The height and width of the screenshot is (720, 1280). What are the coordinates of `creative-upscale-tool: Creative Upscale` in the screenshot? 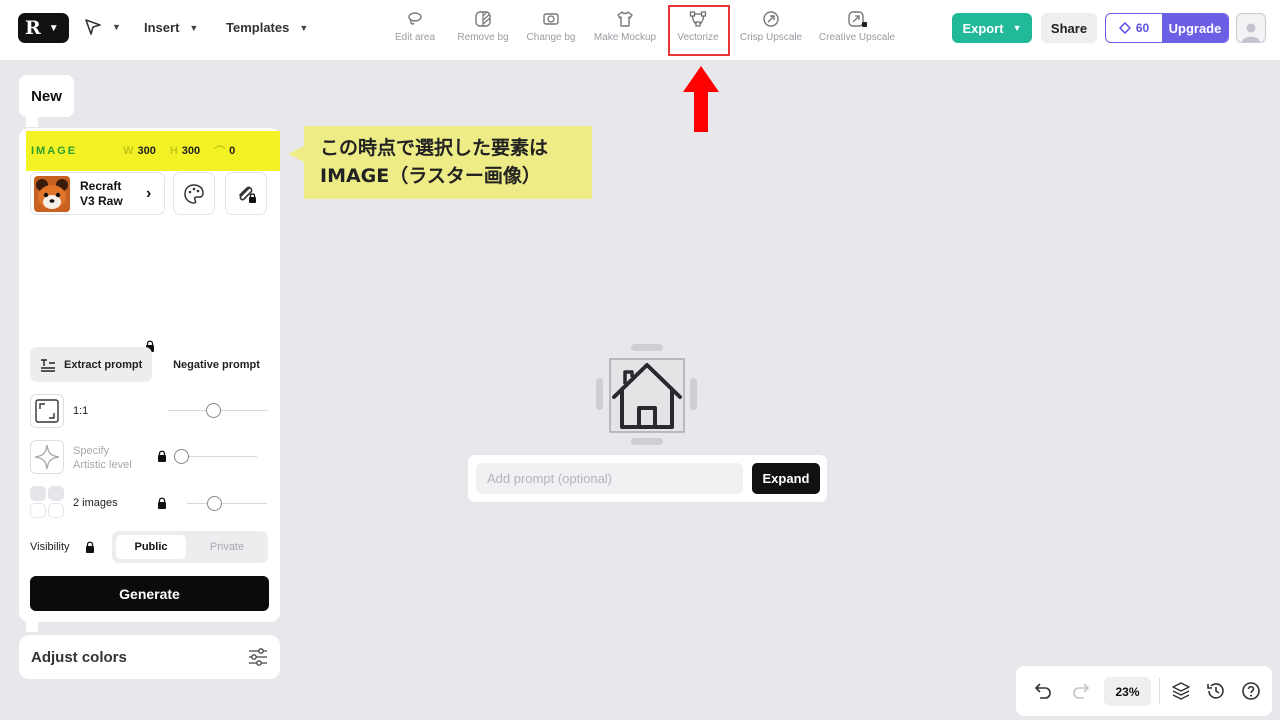 It's located at (857, 26).